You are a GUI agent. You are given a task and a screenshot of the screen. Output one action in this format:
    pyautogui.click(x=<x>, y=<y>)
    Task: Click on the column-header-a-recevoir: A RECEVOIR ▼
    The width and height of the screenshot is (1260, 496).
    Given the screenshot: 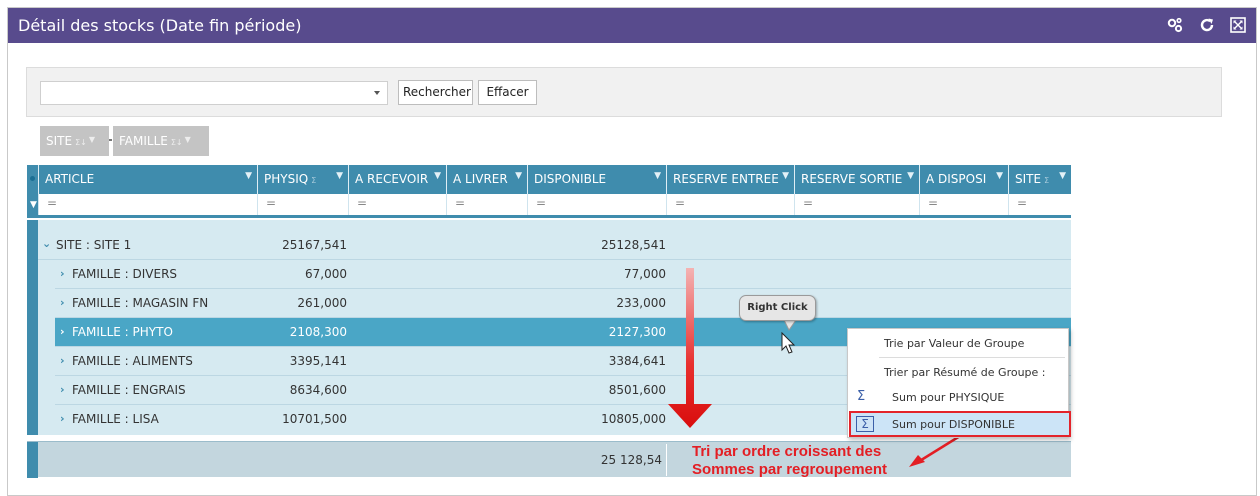 What is the action you would take?
    pyautogui.click(x=398, y=179)
    